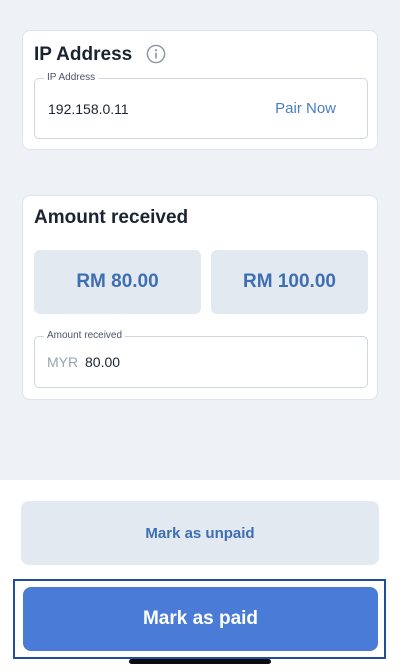 The height and width of the screenshot is (672, 400). Describe the element at coordinates (200, 661) in the screenshot. I see `home-indicator` at that location.